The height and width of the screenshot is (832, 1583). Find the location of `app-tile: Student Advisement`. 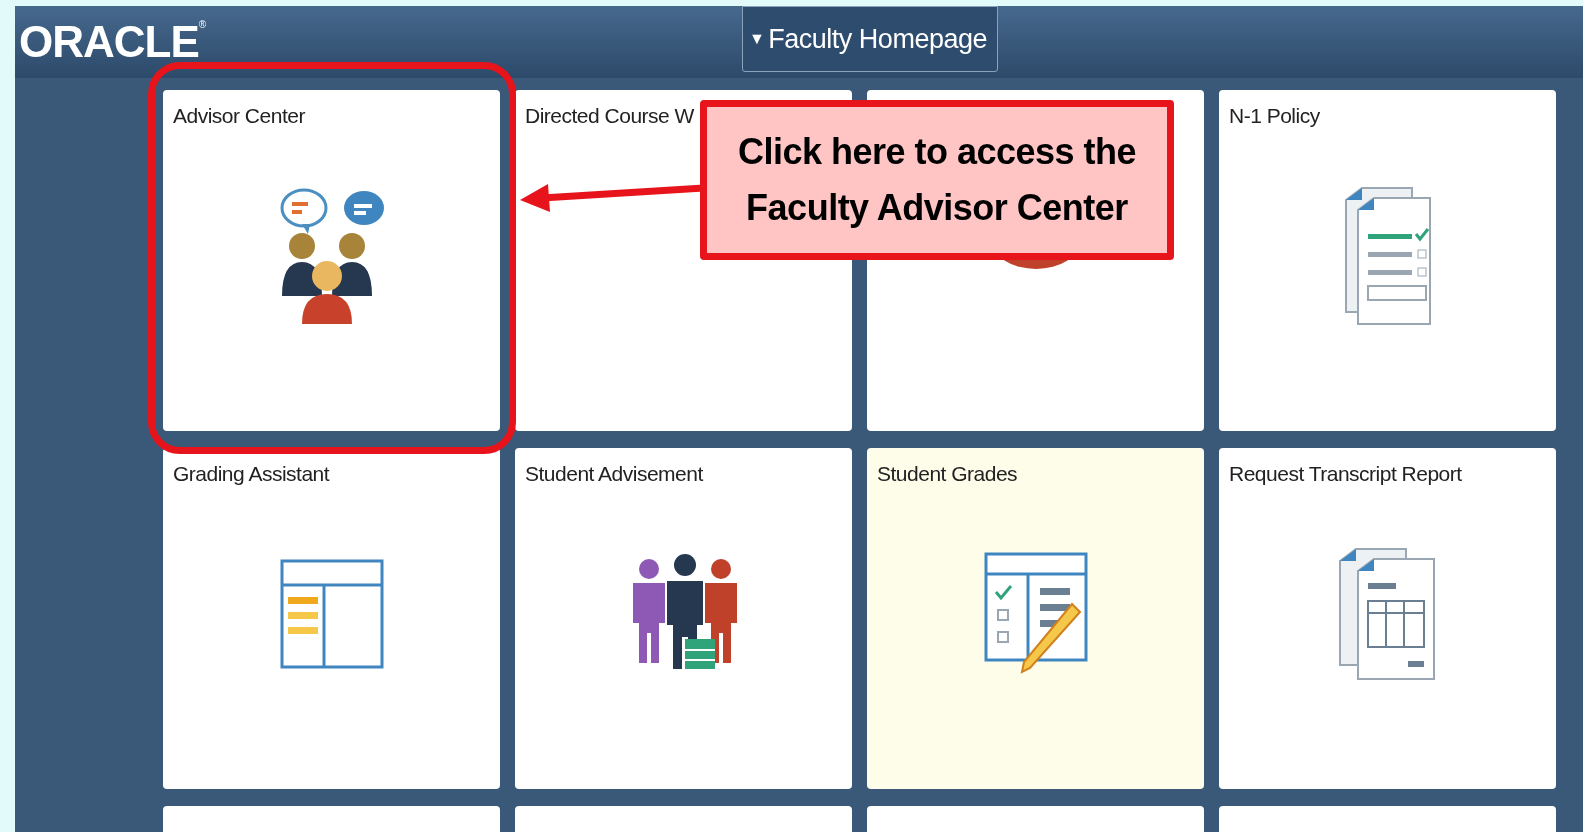

app-tile: Student Advisement is located at coordinates (683, 618).